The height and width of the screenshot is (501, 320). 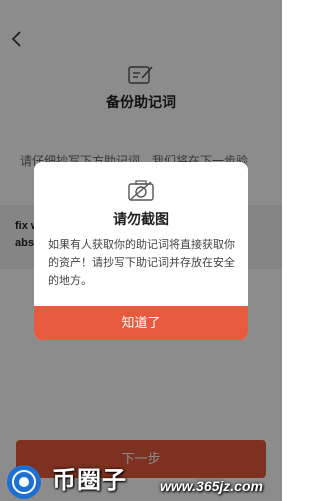 What do you see at coordinates (211, 486) in the screenshot?
I see `watermark-url: www.365jz.com` at bounding box center [211, 486].